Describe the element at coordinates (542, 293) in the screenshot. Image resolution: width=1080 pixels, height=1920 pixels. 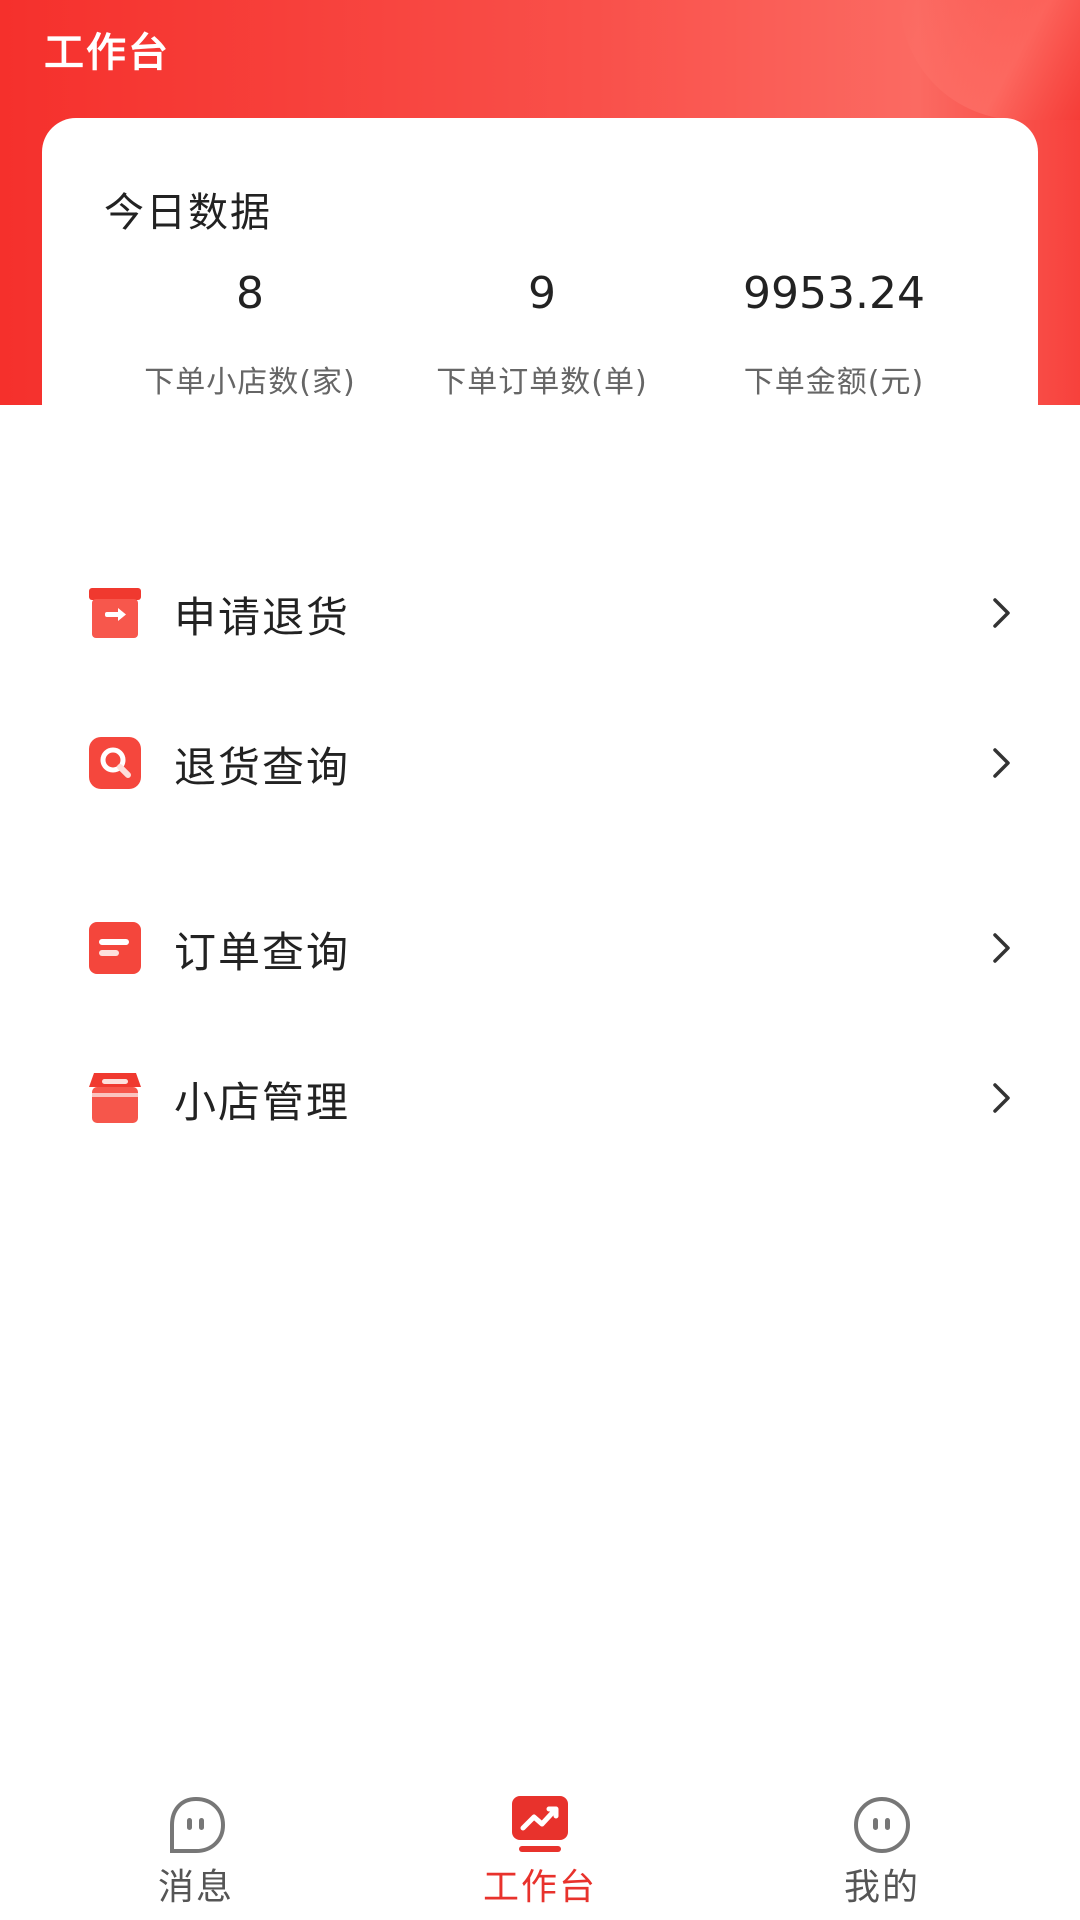
I see `stat-value: 9` at that location.